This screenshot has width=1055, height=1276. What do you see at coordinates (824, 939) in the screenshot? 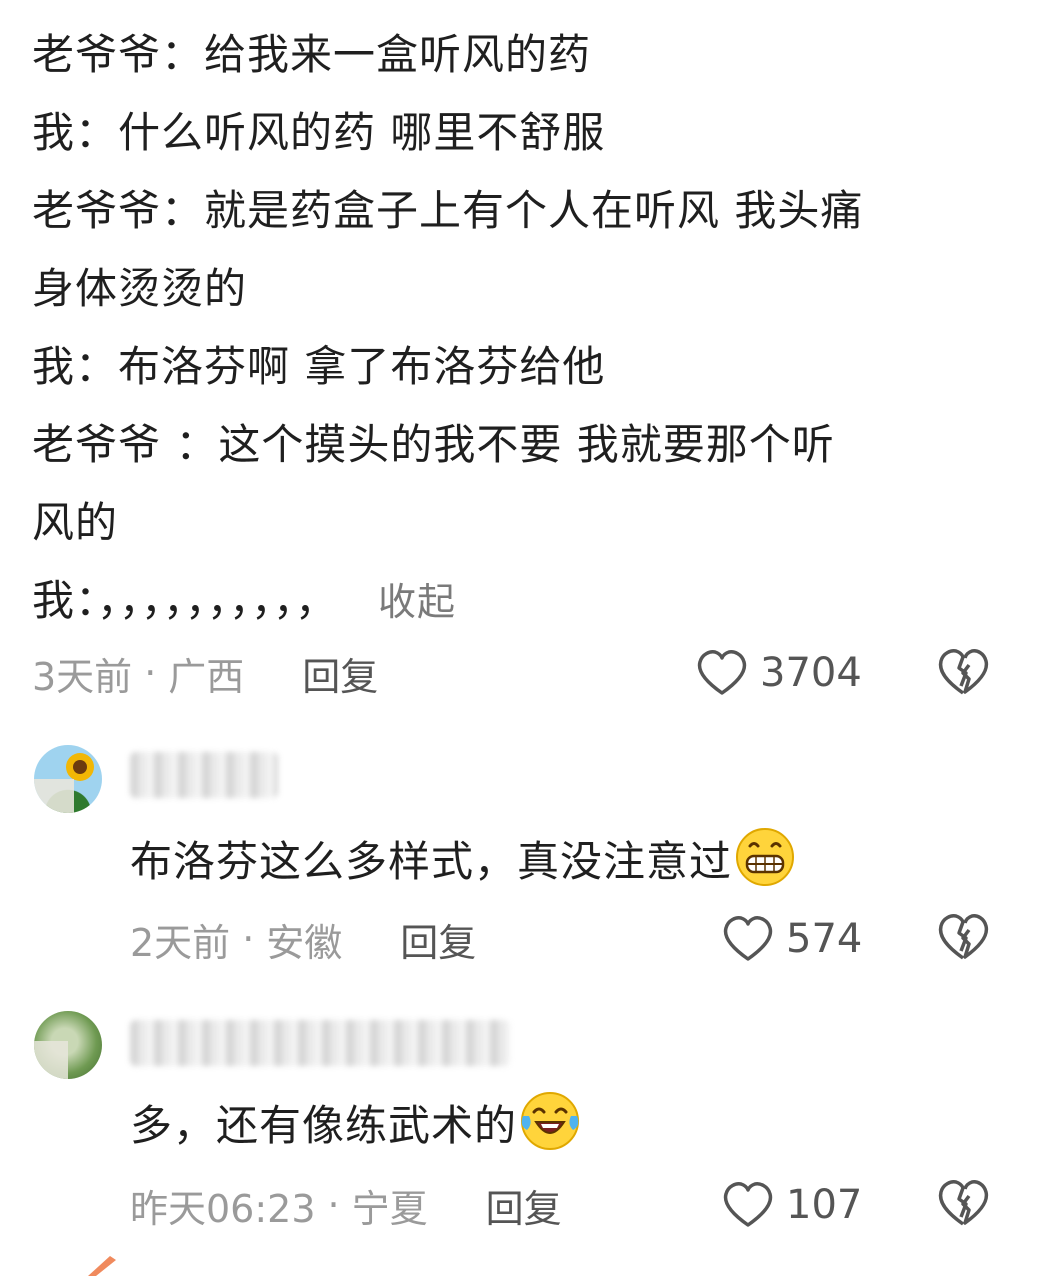
I see `like-count: 574` at bounding box center [824, 939].